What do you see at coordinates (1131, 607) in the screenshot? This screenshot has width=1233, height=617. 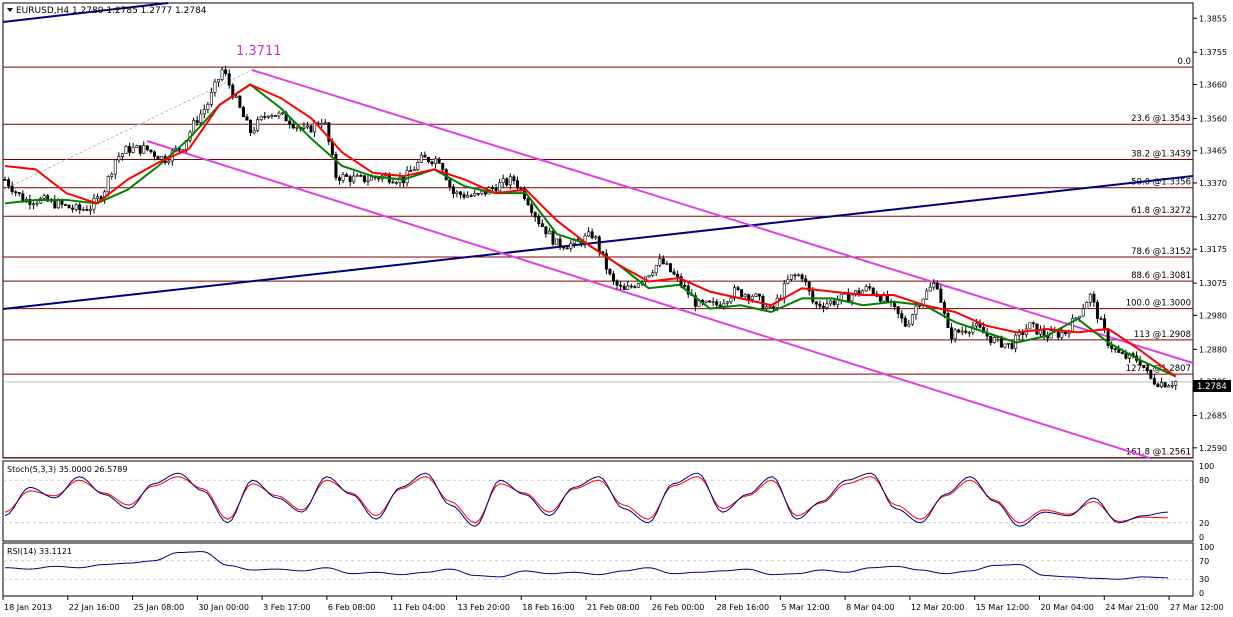 I see `time-tick-label: 24 Mar 21:00` at bounding box center [1131, 607].